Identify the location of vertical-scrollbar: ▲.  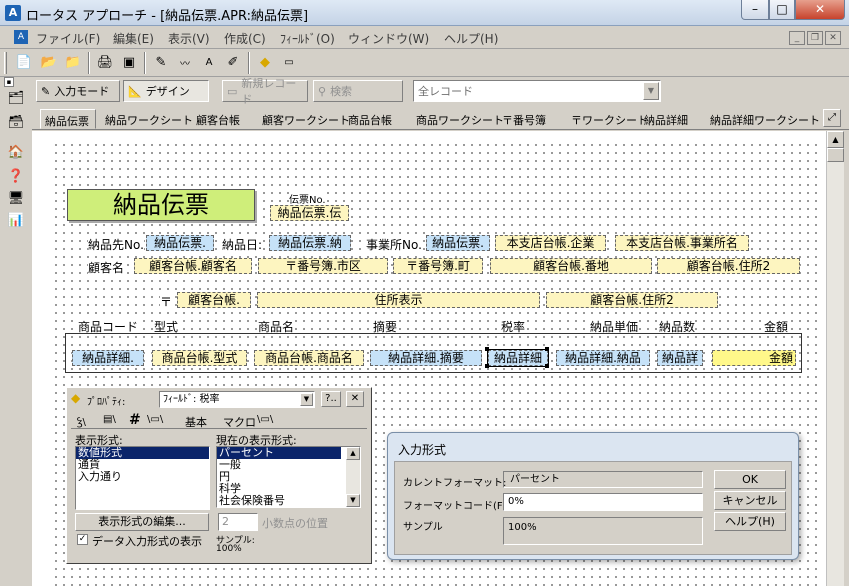
(835, 358).